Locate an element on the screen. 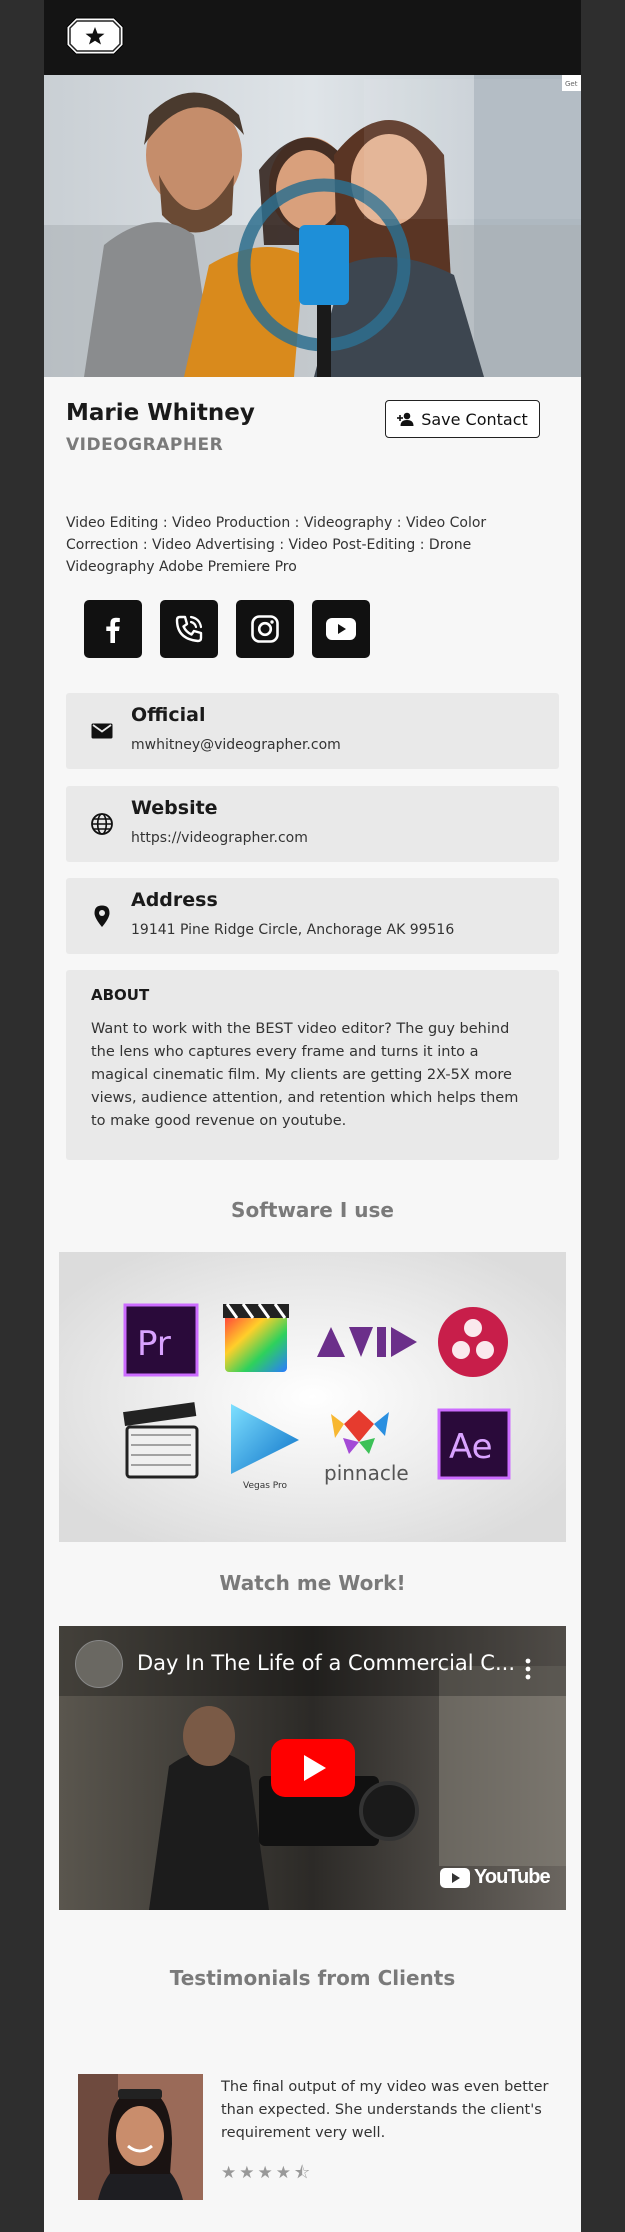 The height and width of the screenshot is (2232, 625). top-bar is located at coordinates (312, 37).